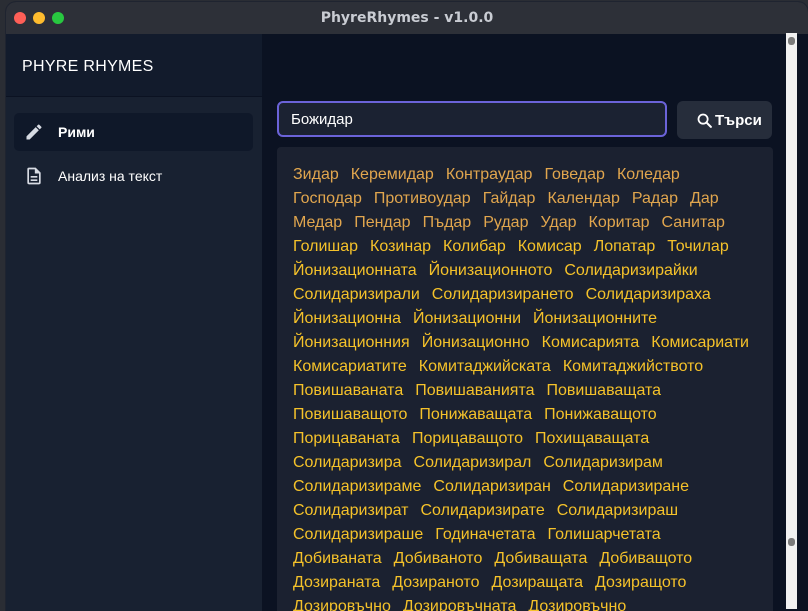  I want to click on rhyme-word: Похищаващата, so click(592, 439).